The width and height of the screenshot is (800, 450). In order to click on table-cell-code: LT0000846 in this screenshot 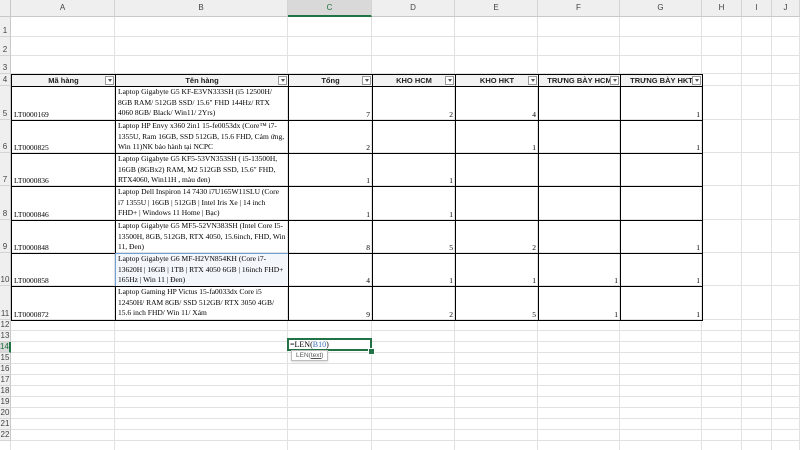, I will do `click(63, 203)`.